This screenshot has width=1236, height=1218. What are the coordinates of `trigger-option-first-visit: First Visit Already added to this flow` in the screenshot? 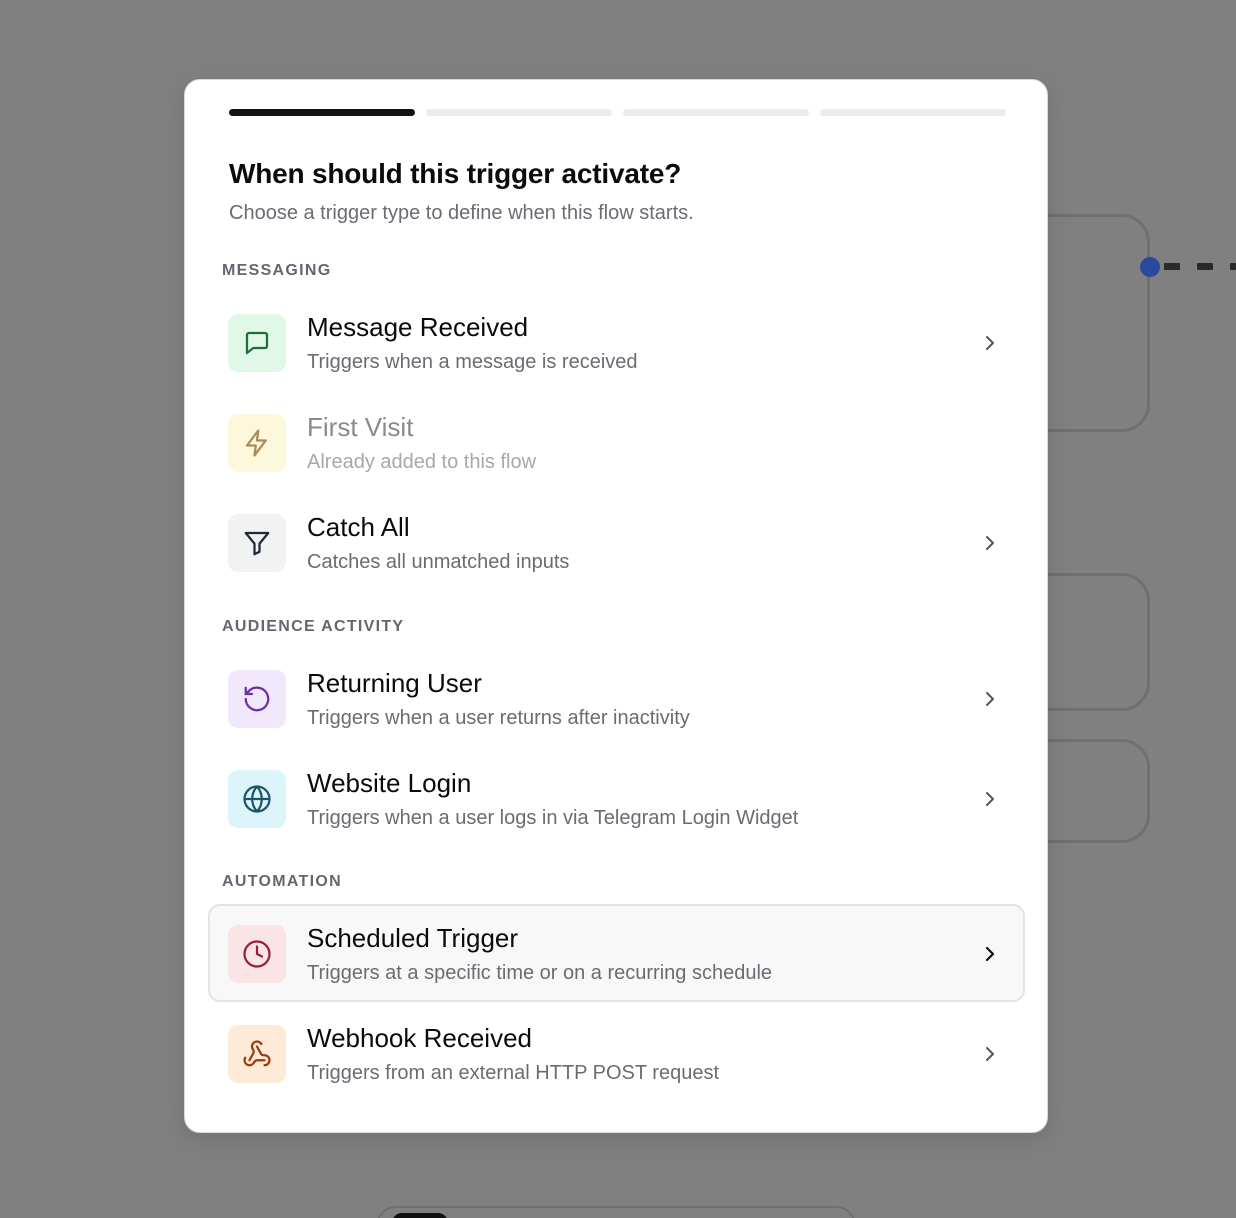 It's located at (616, 442).